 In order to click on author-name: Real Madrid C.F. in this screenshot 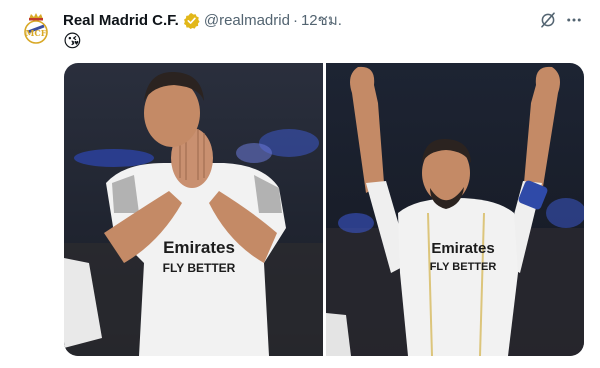, I will do `click(121, 20)`.